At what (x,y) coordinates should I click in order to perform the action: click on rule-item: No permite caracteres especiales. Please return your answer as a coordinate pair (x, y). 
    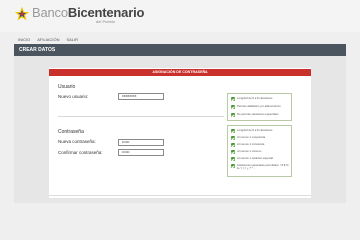
    Looking at the image, I should click on (255, 115).